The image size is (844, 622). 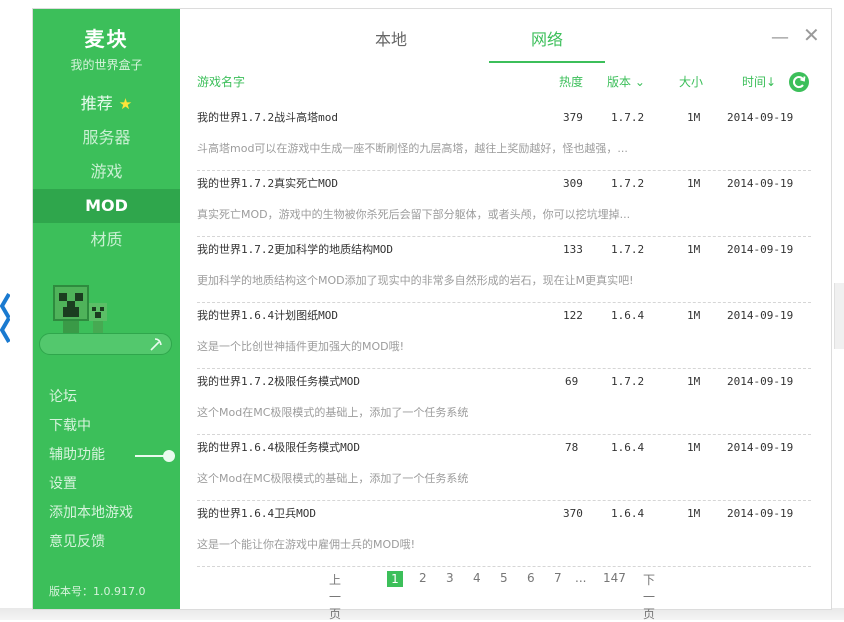 What do you see at coordinates (107, 513) in the screenshot?
I see `link-add-local-game: 添加本地游戏` at bounding box center [107, 513].